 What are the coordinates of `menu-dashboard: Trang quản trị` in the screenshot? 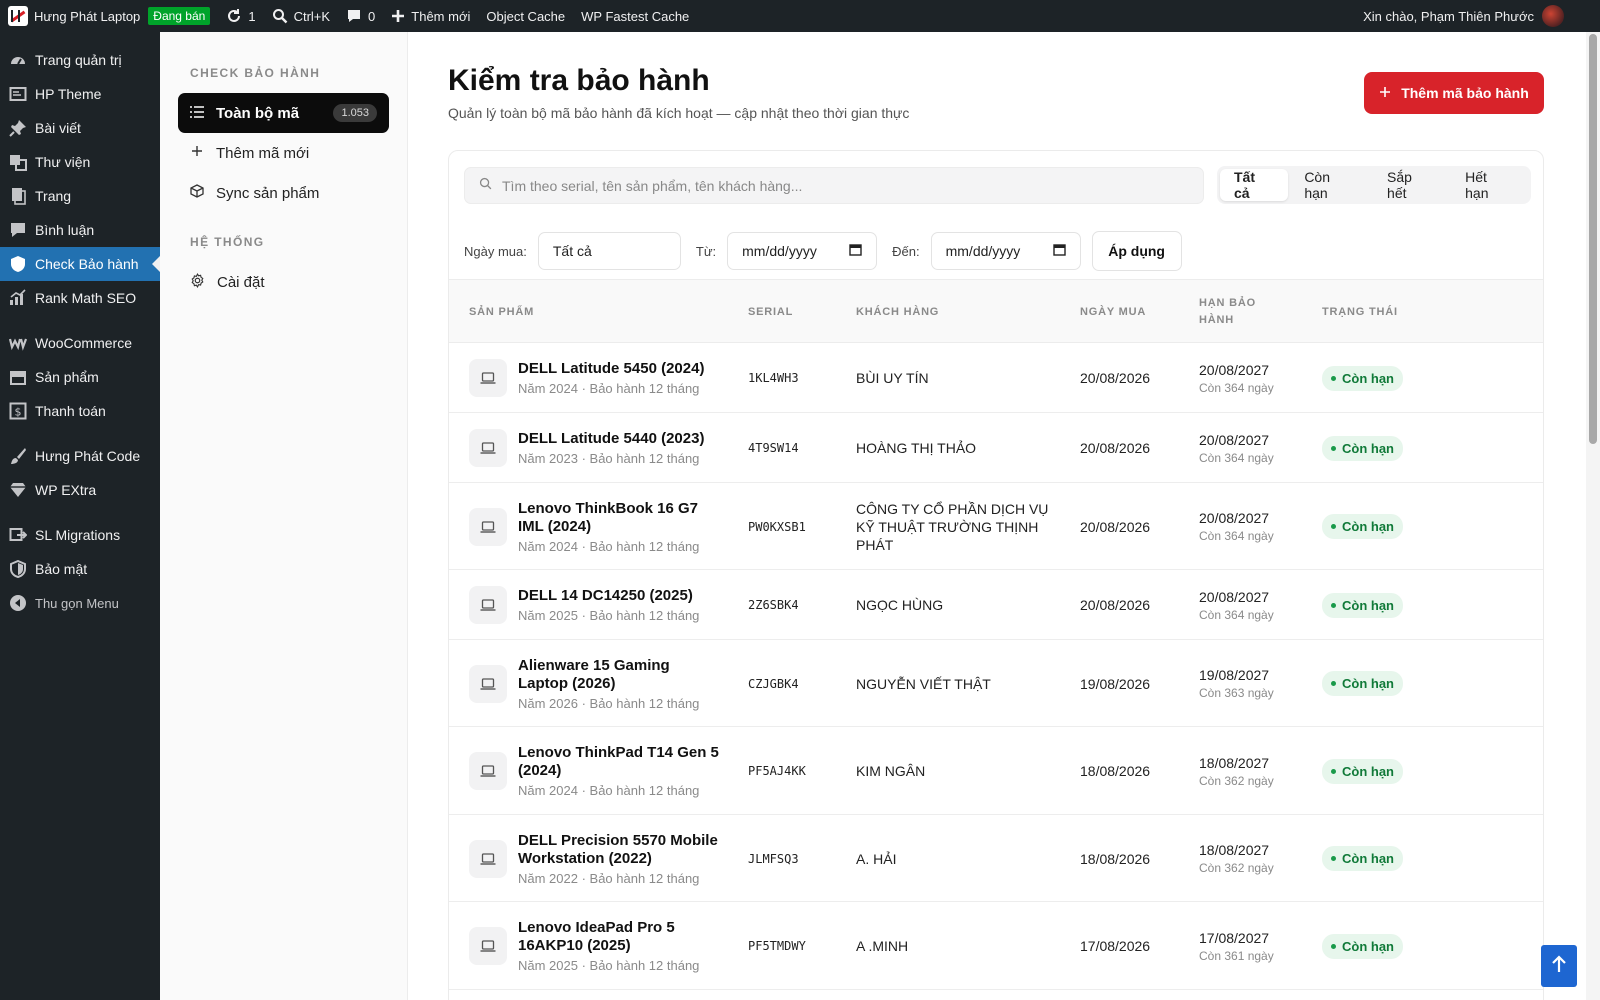 It's located at (80, 60).